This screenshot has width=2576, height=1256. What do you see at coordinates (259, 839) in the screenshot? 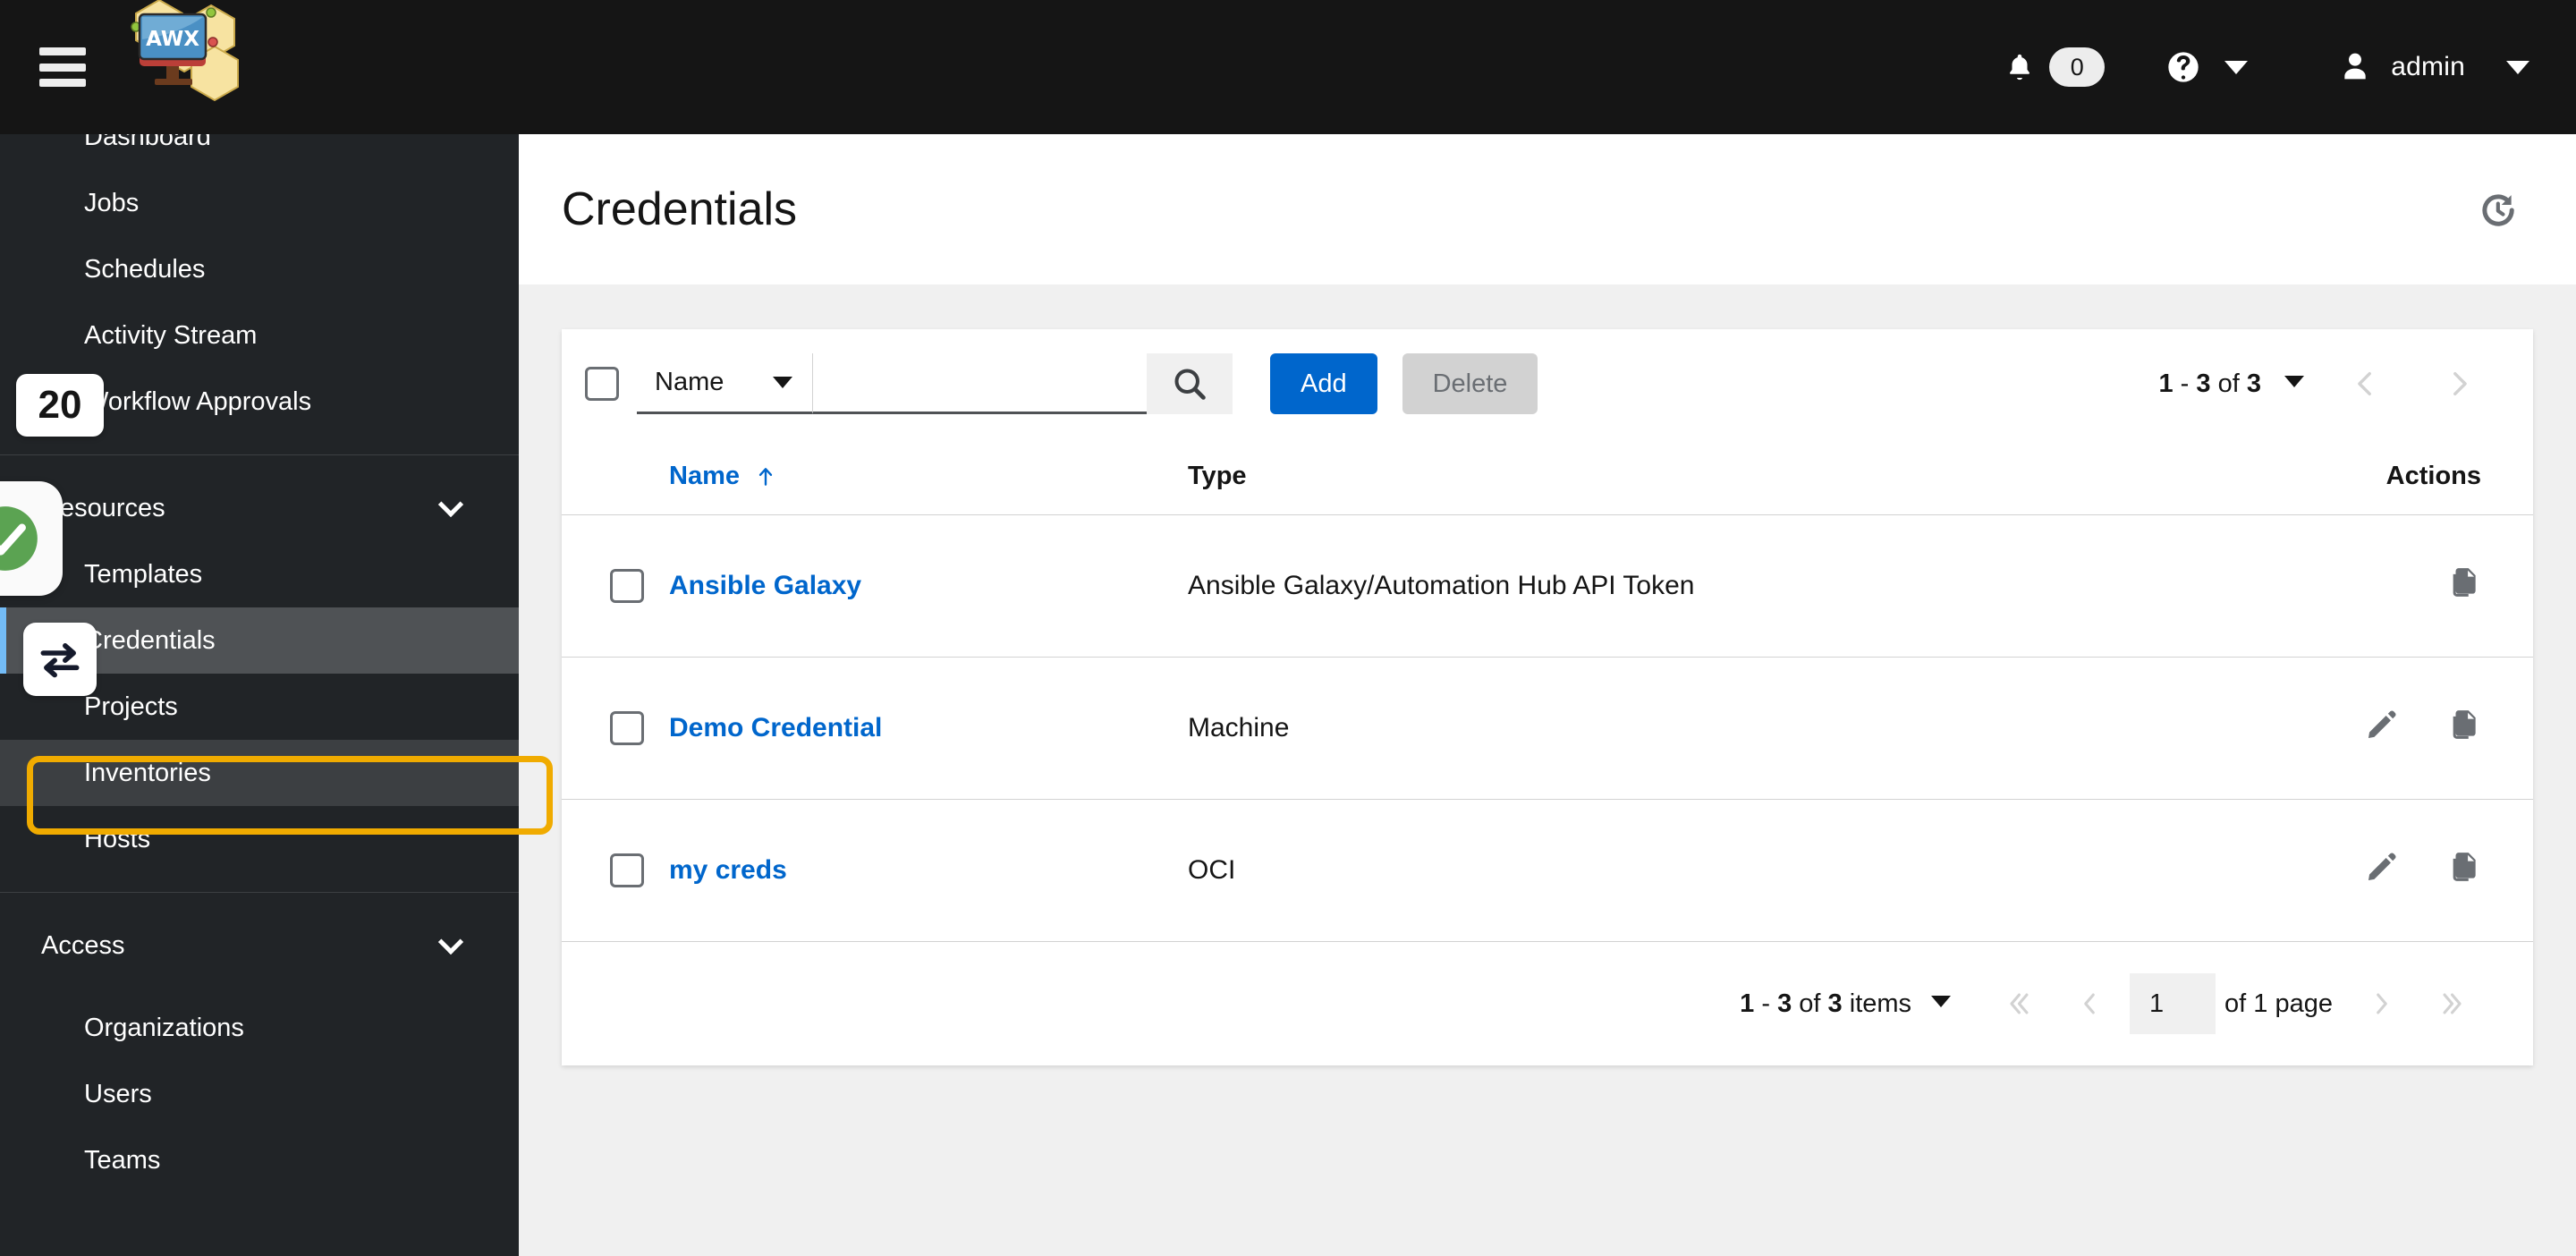
I see `sidebar-item-hosts: Hosts` at bounding box center [259, 839].